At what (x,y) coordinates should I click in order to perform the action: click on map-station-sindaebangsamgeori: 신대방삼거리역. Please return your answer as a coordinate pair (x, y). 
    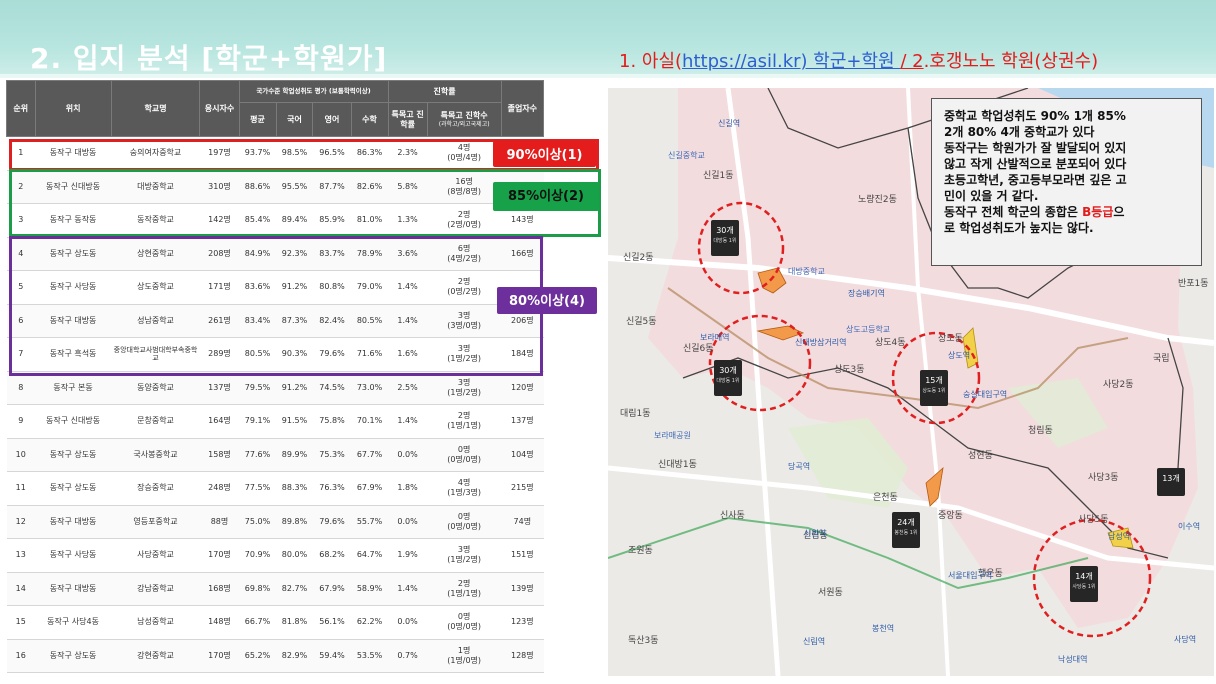
    Looking at the image, I should click on (821, 342).